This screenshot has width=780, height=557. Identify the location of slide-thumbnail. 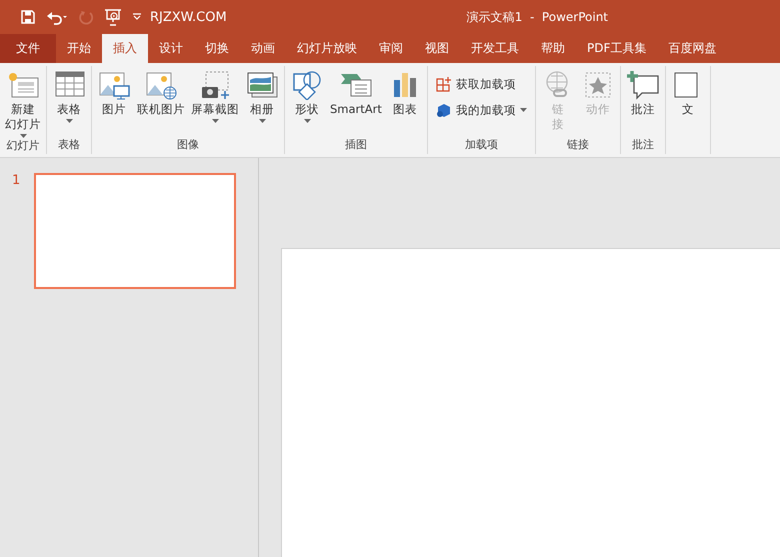
(135, 231).